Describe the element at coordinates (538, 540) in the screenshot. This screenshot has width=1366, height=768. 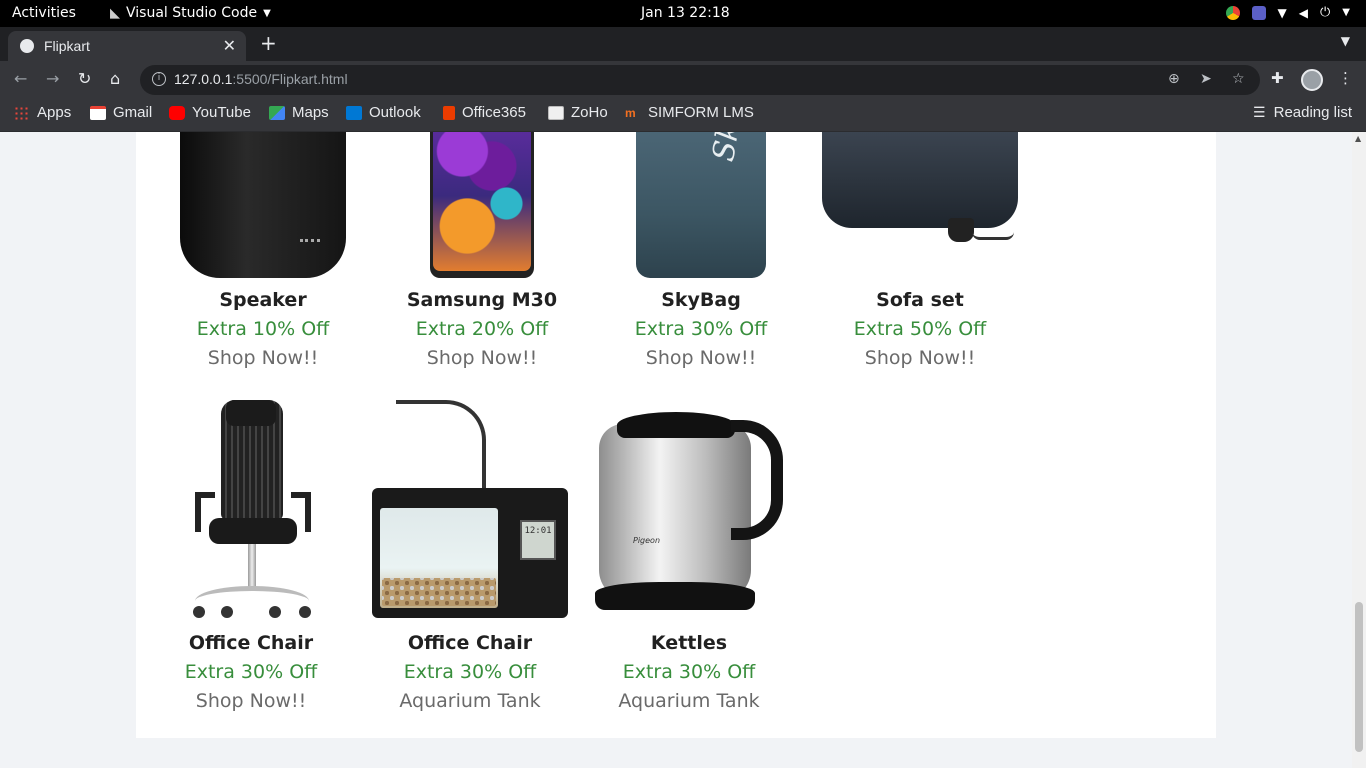
I see `aquarium-clock: 12:01` at that location.